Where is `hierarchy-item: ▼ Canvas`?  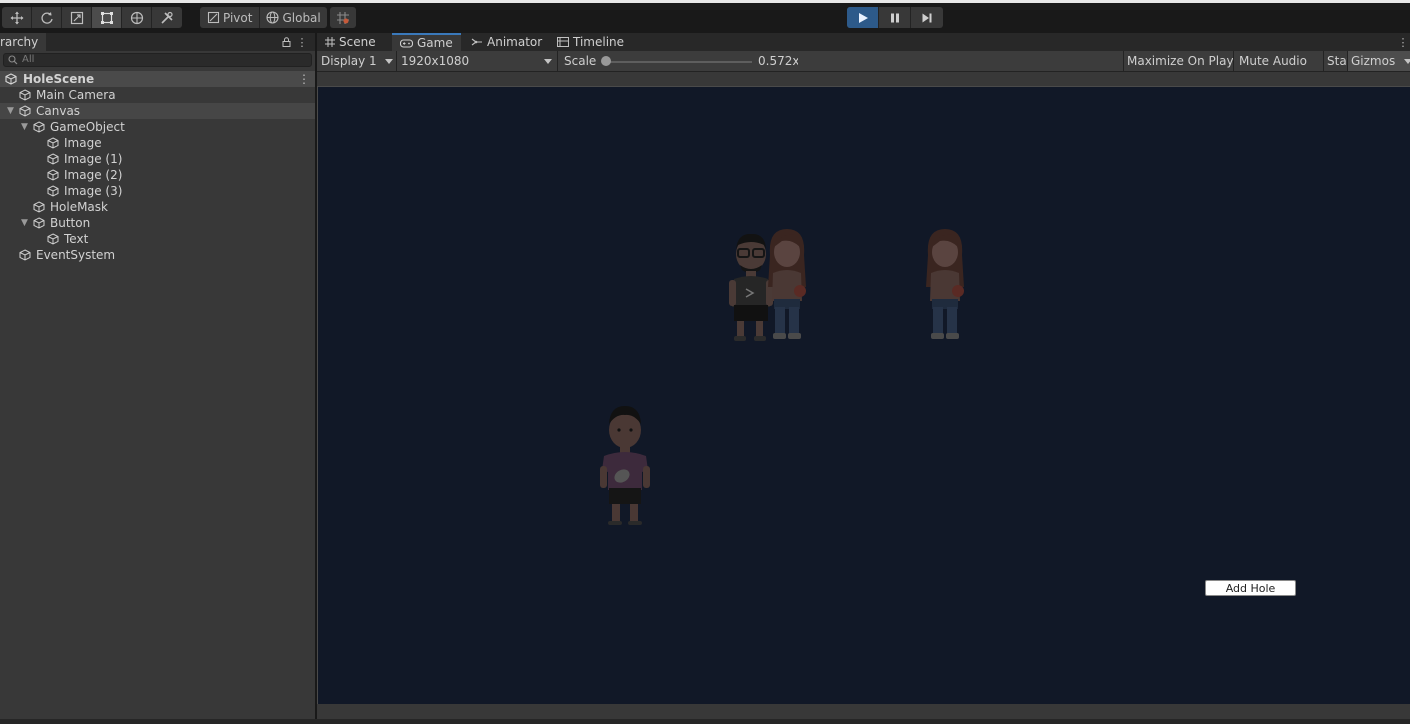
hierarchy-item: ▼ Canvas is located at coordinates (157, 111).